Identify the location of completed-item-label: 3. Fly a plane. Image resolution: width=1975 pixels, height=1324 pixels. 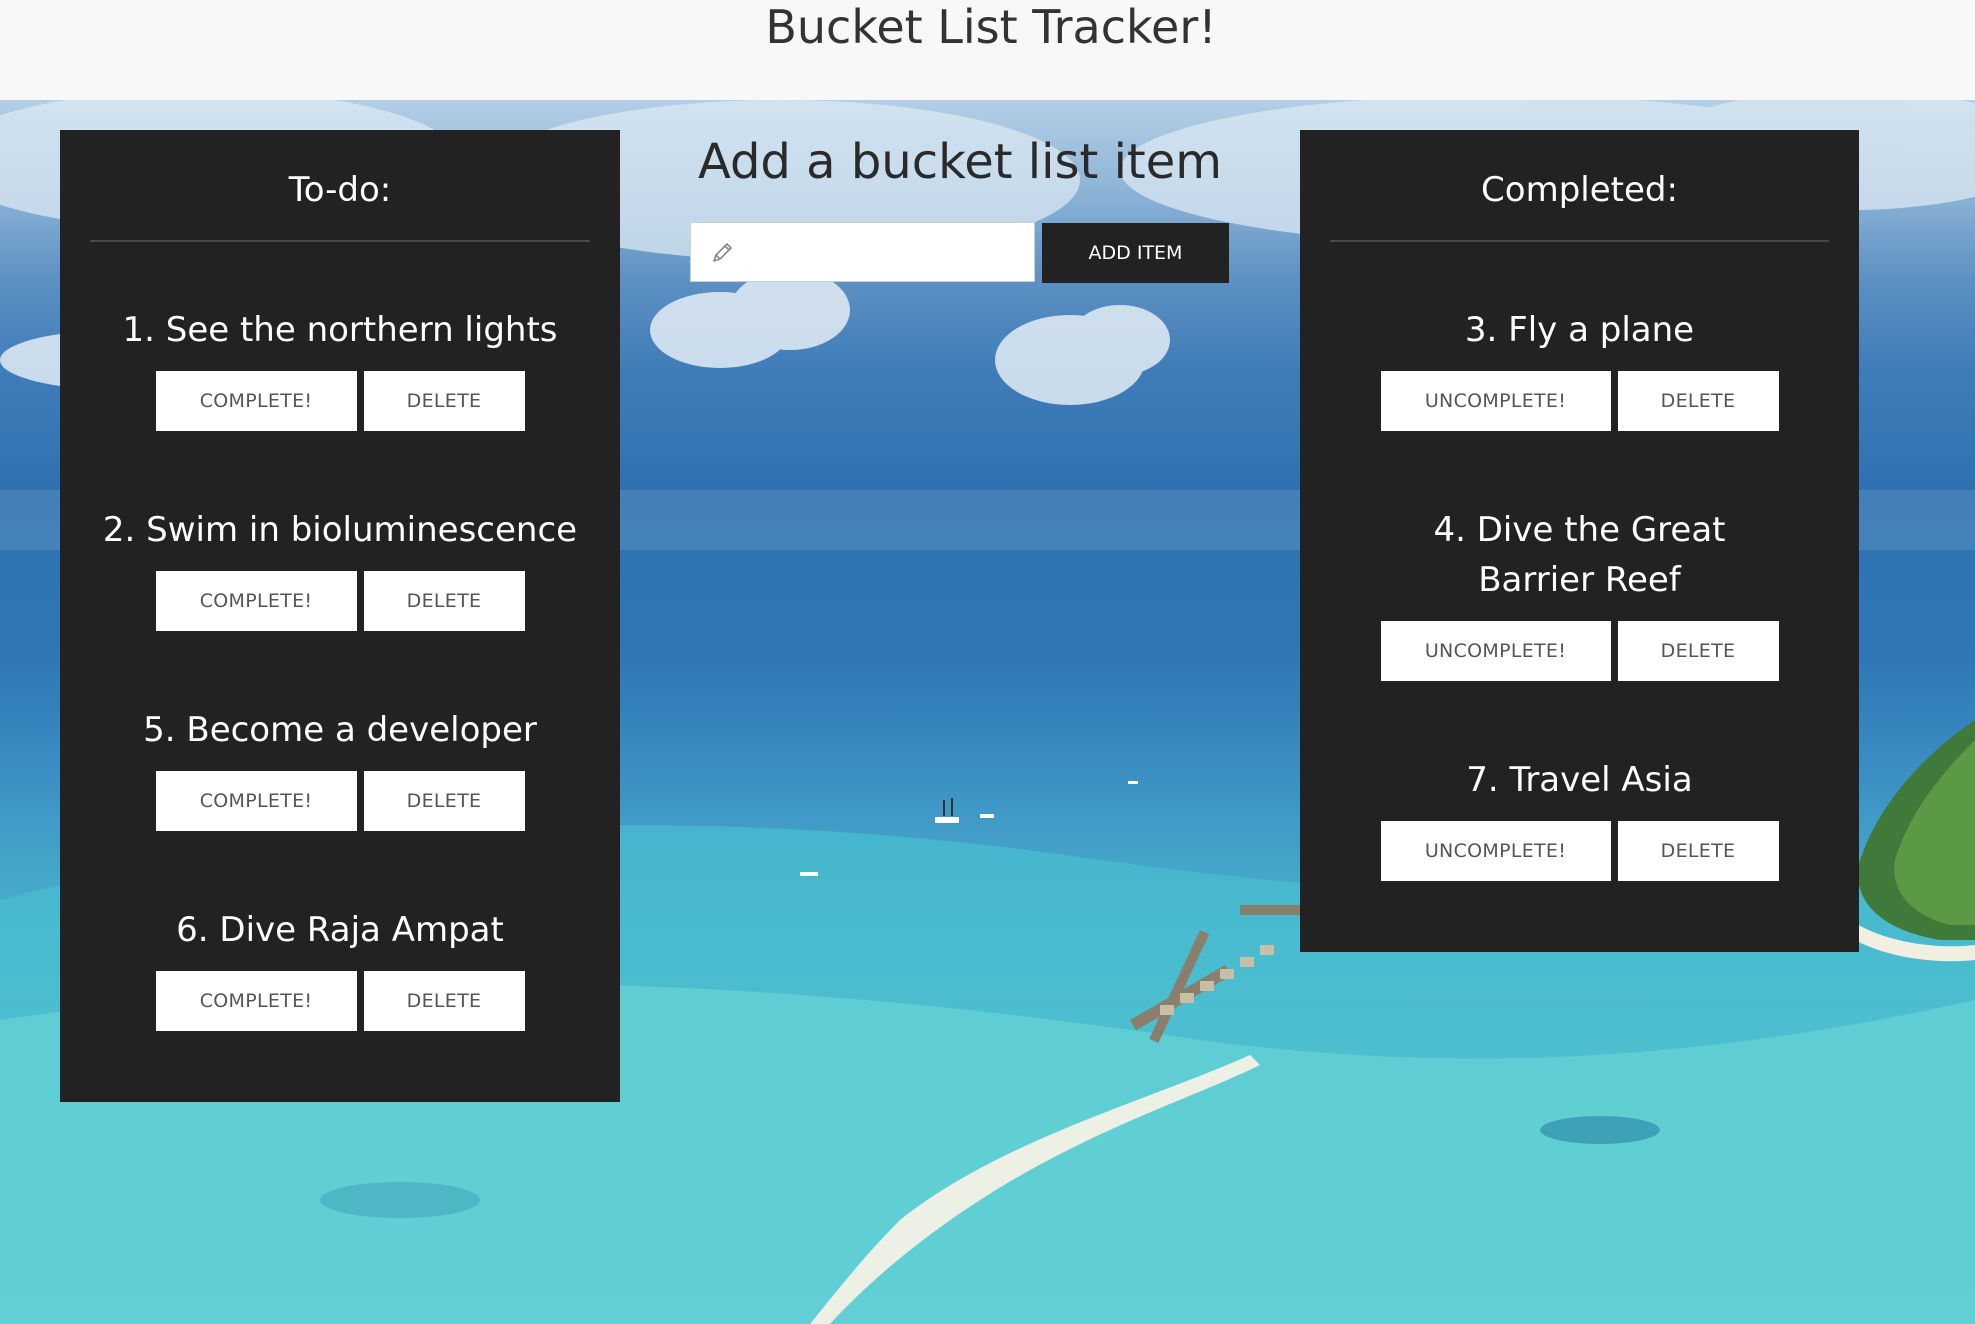
(1579, 330).